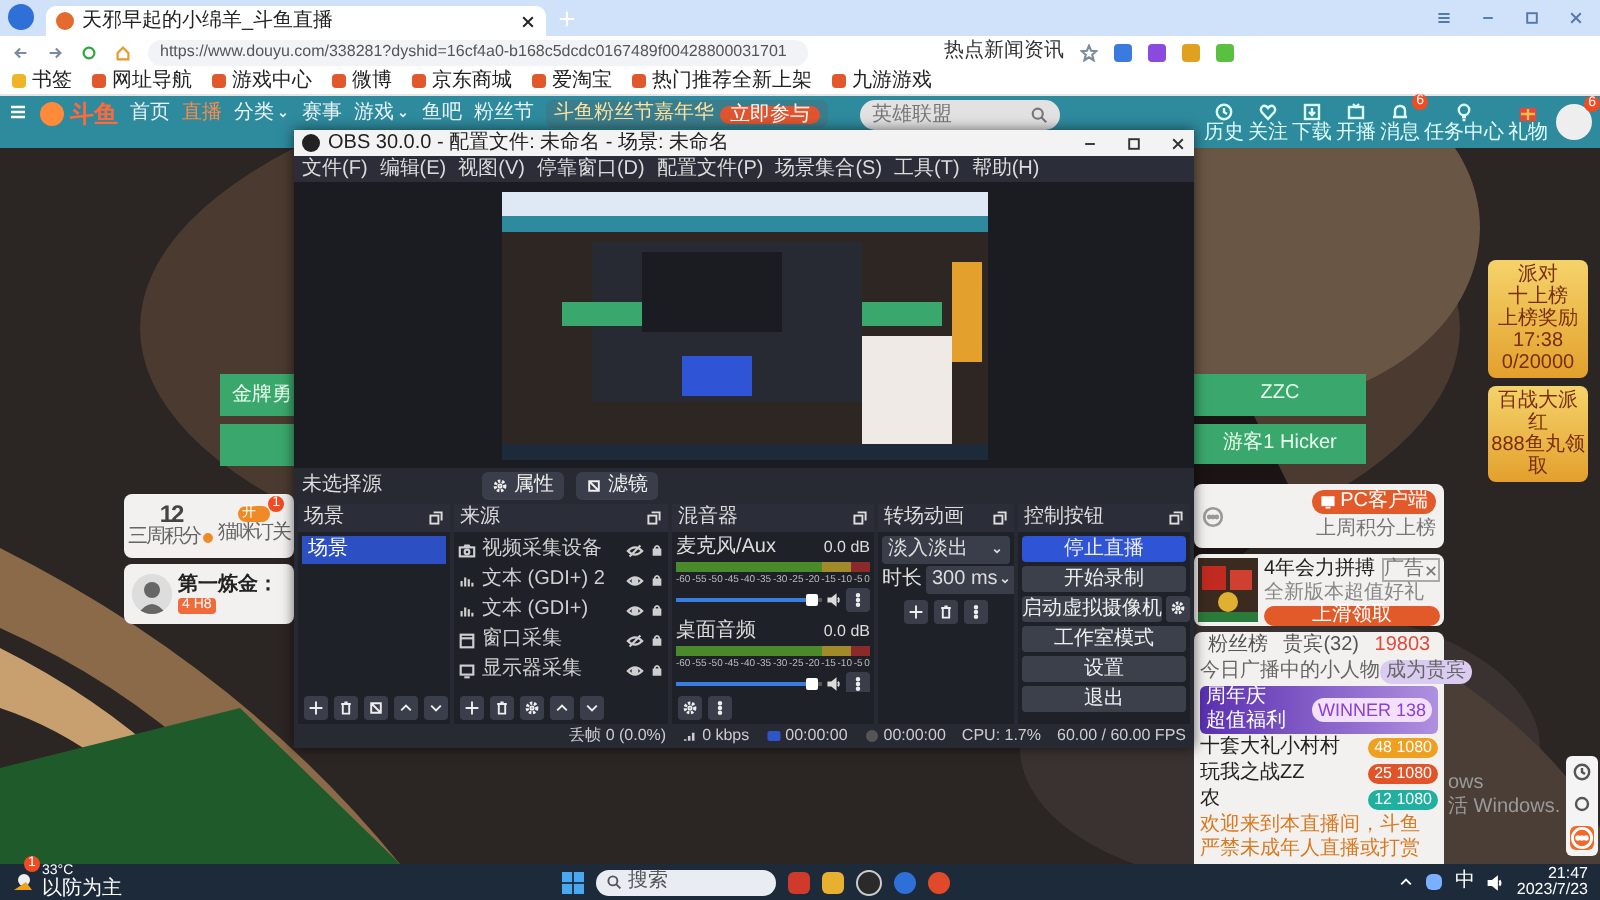 This screenshot has height=900, width=1600. Describe the element at coordinates (142, 81) in the screenshot. I see `bookmark: 网址导航` at that location.